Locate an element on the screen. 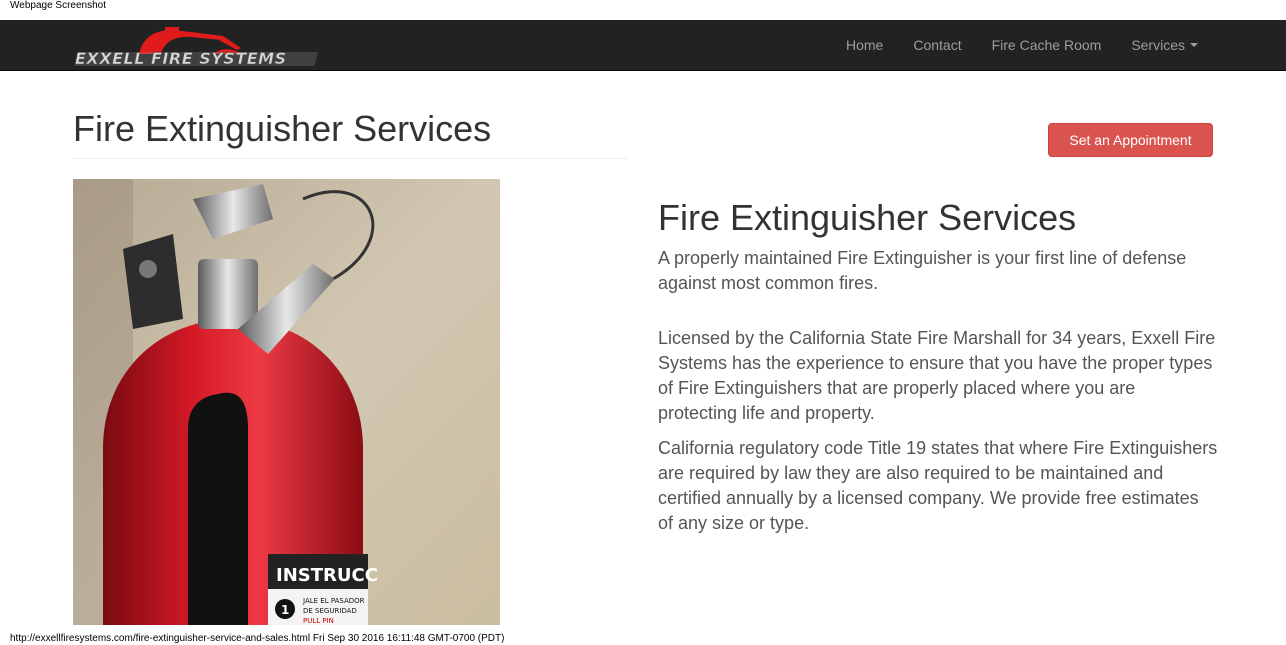  nav-fire-cache-room-label: Fire Cache Room is located at coordinates (1046, 45).